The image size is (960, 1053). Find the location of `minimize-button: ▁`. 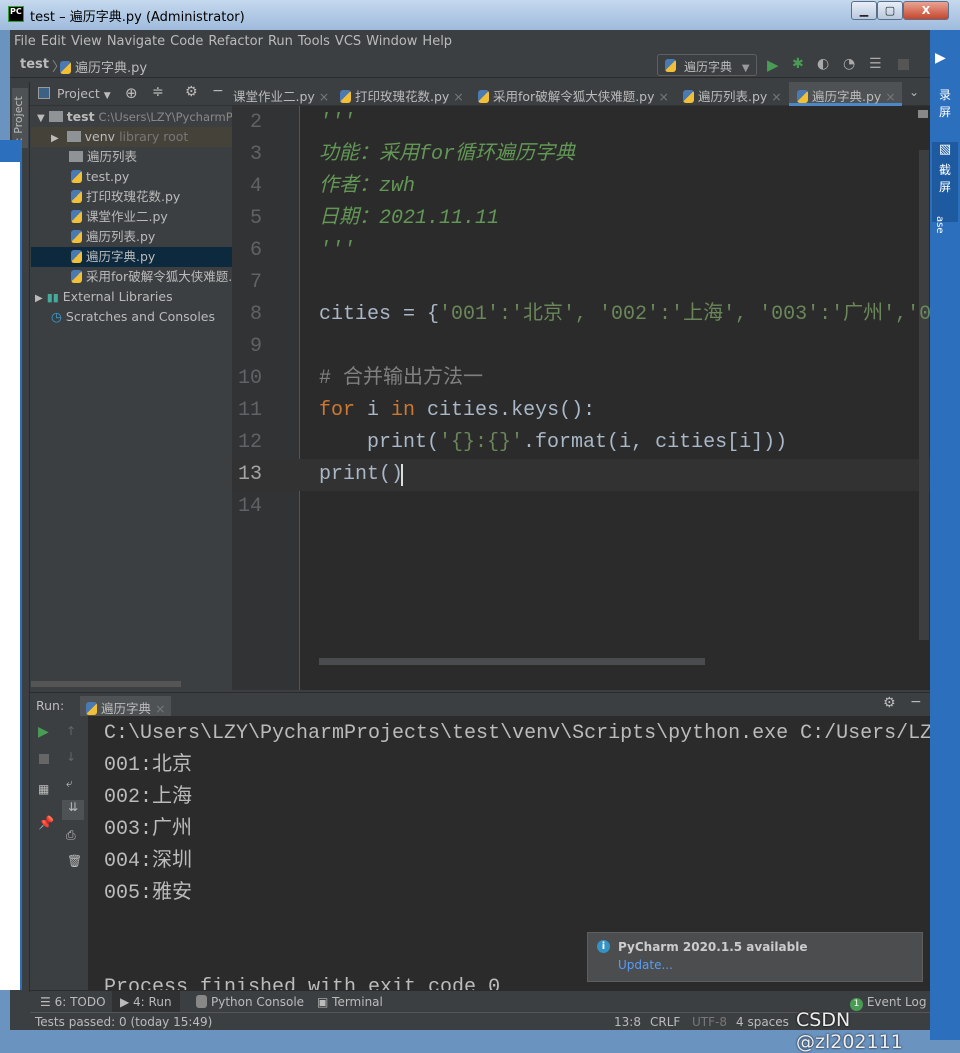

minimize-button: ▁ is located at coordinates (864, 10).